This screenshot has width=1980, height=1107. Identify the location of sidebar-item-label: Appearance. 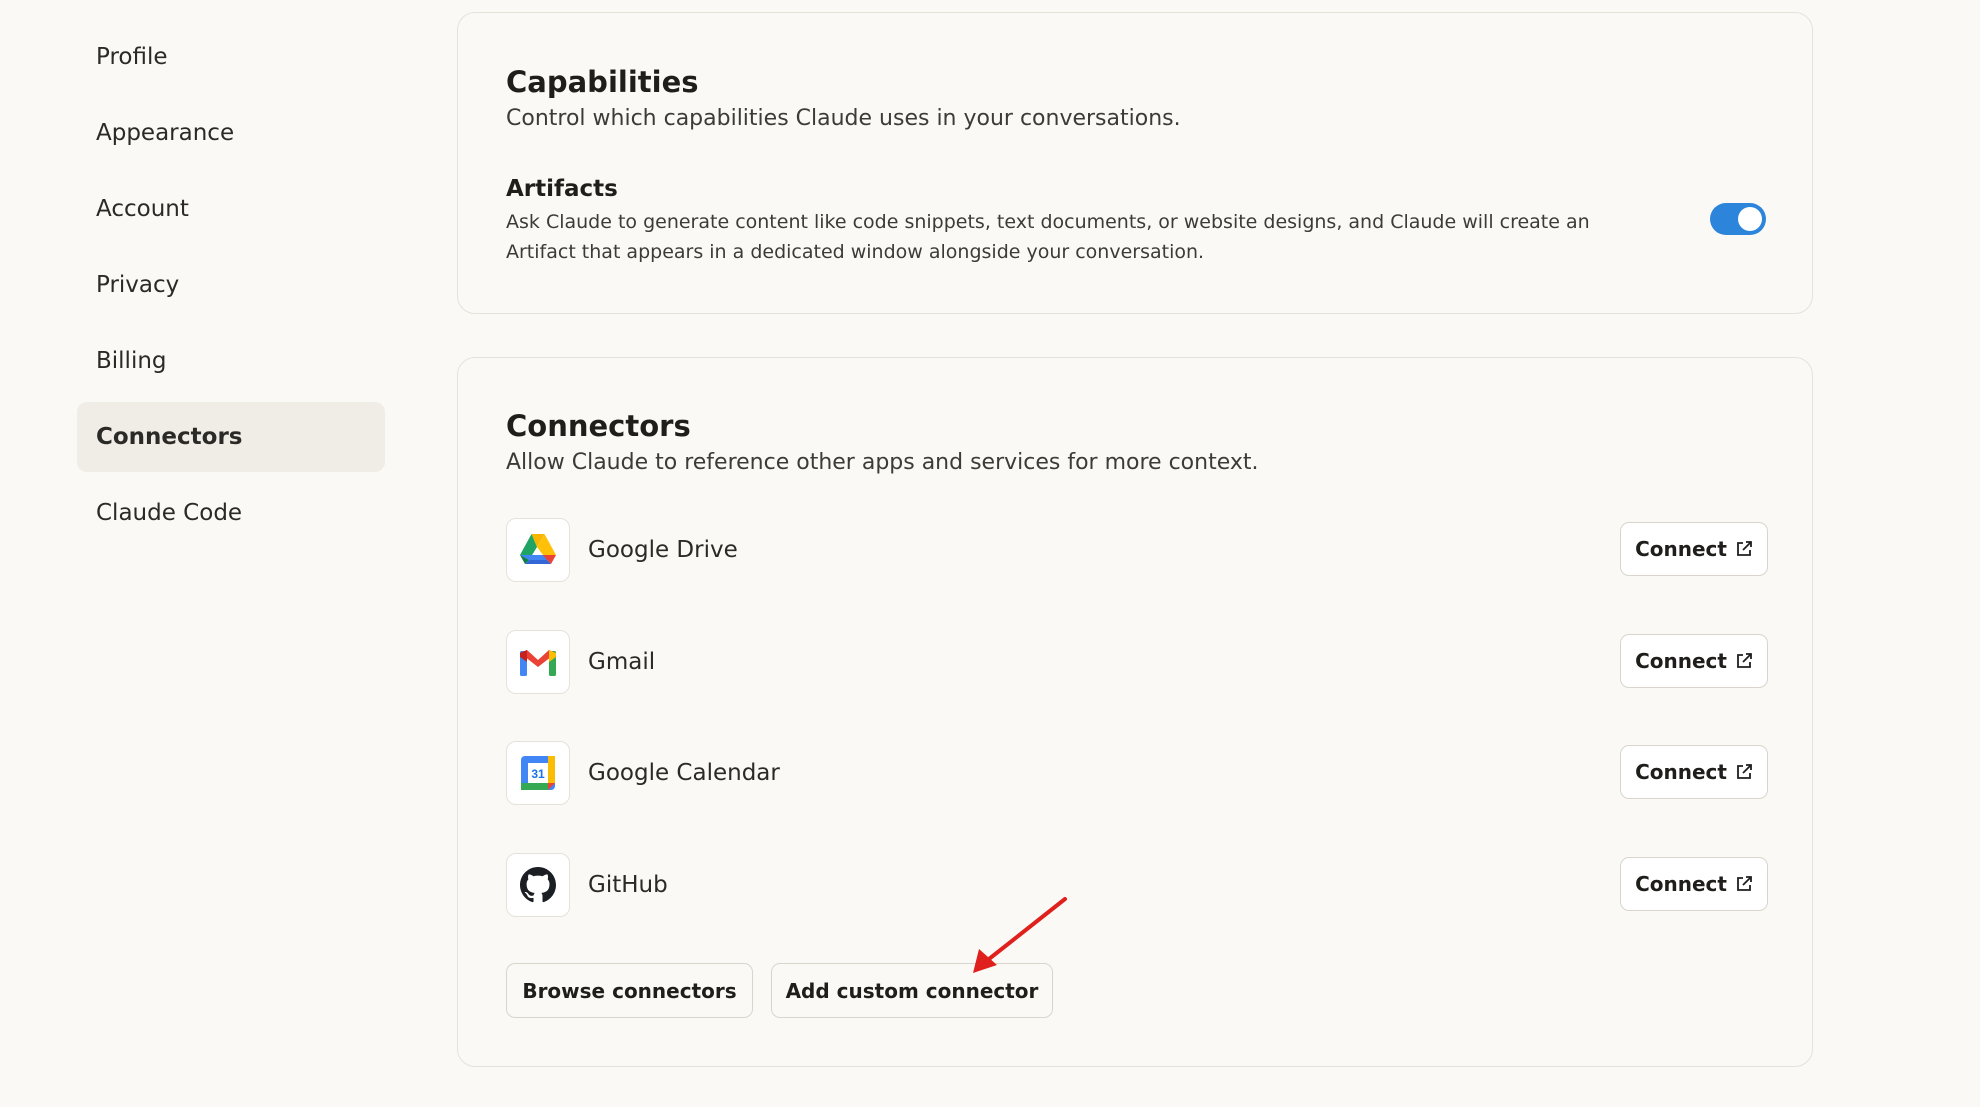
(165, 133).